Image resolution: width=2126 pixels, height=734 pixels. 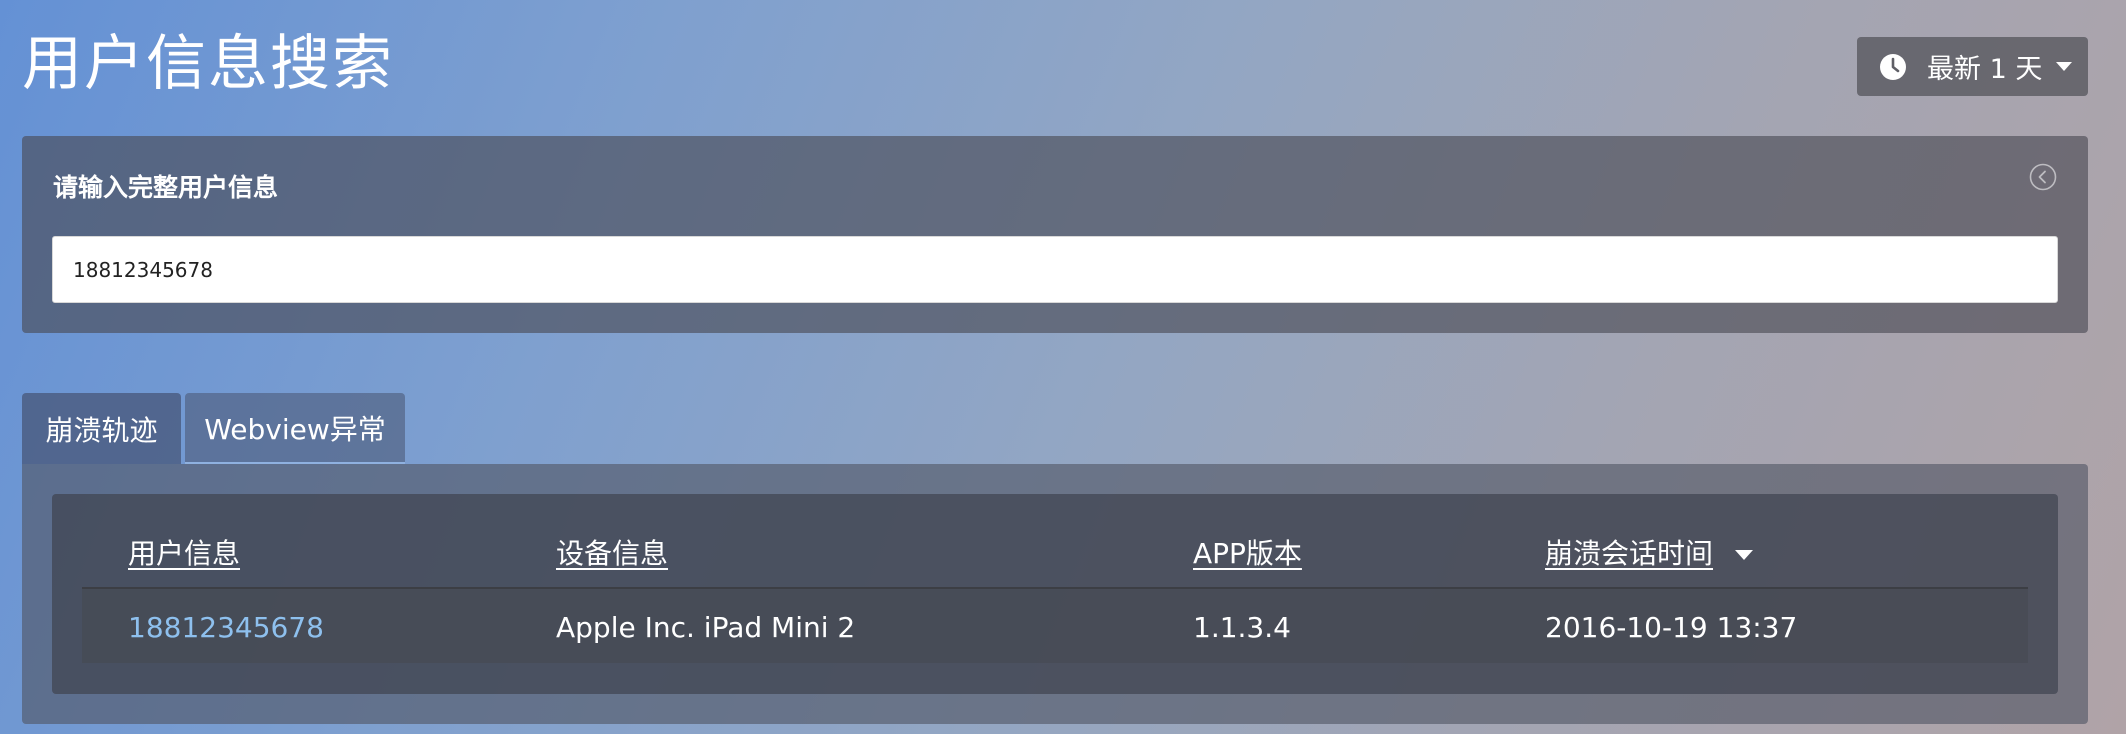 I want to click on chevron-left-circle-icon, so click(x=2043, y=177).